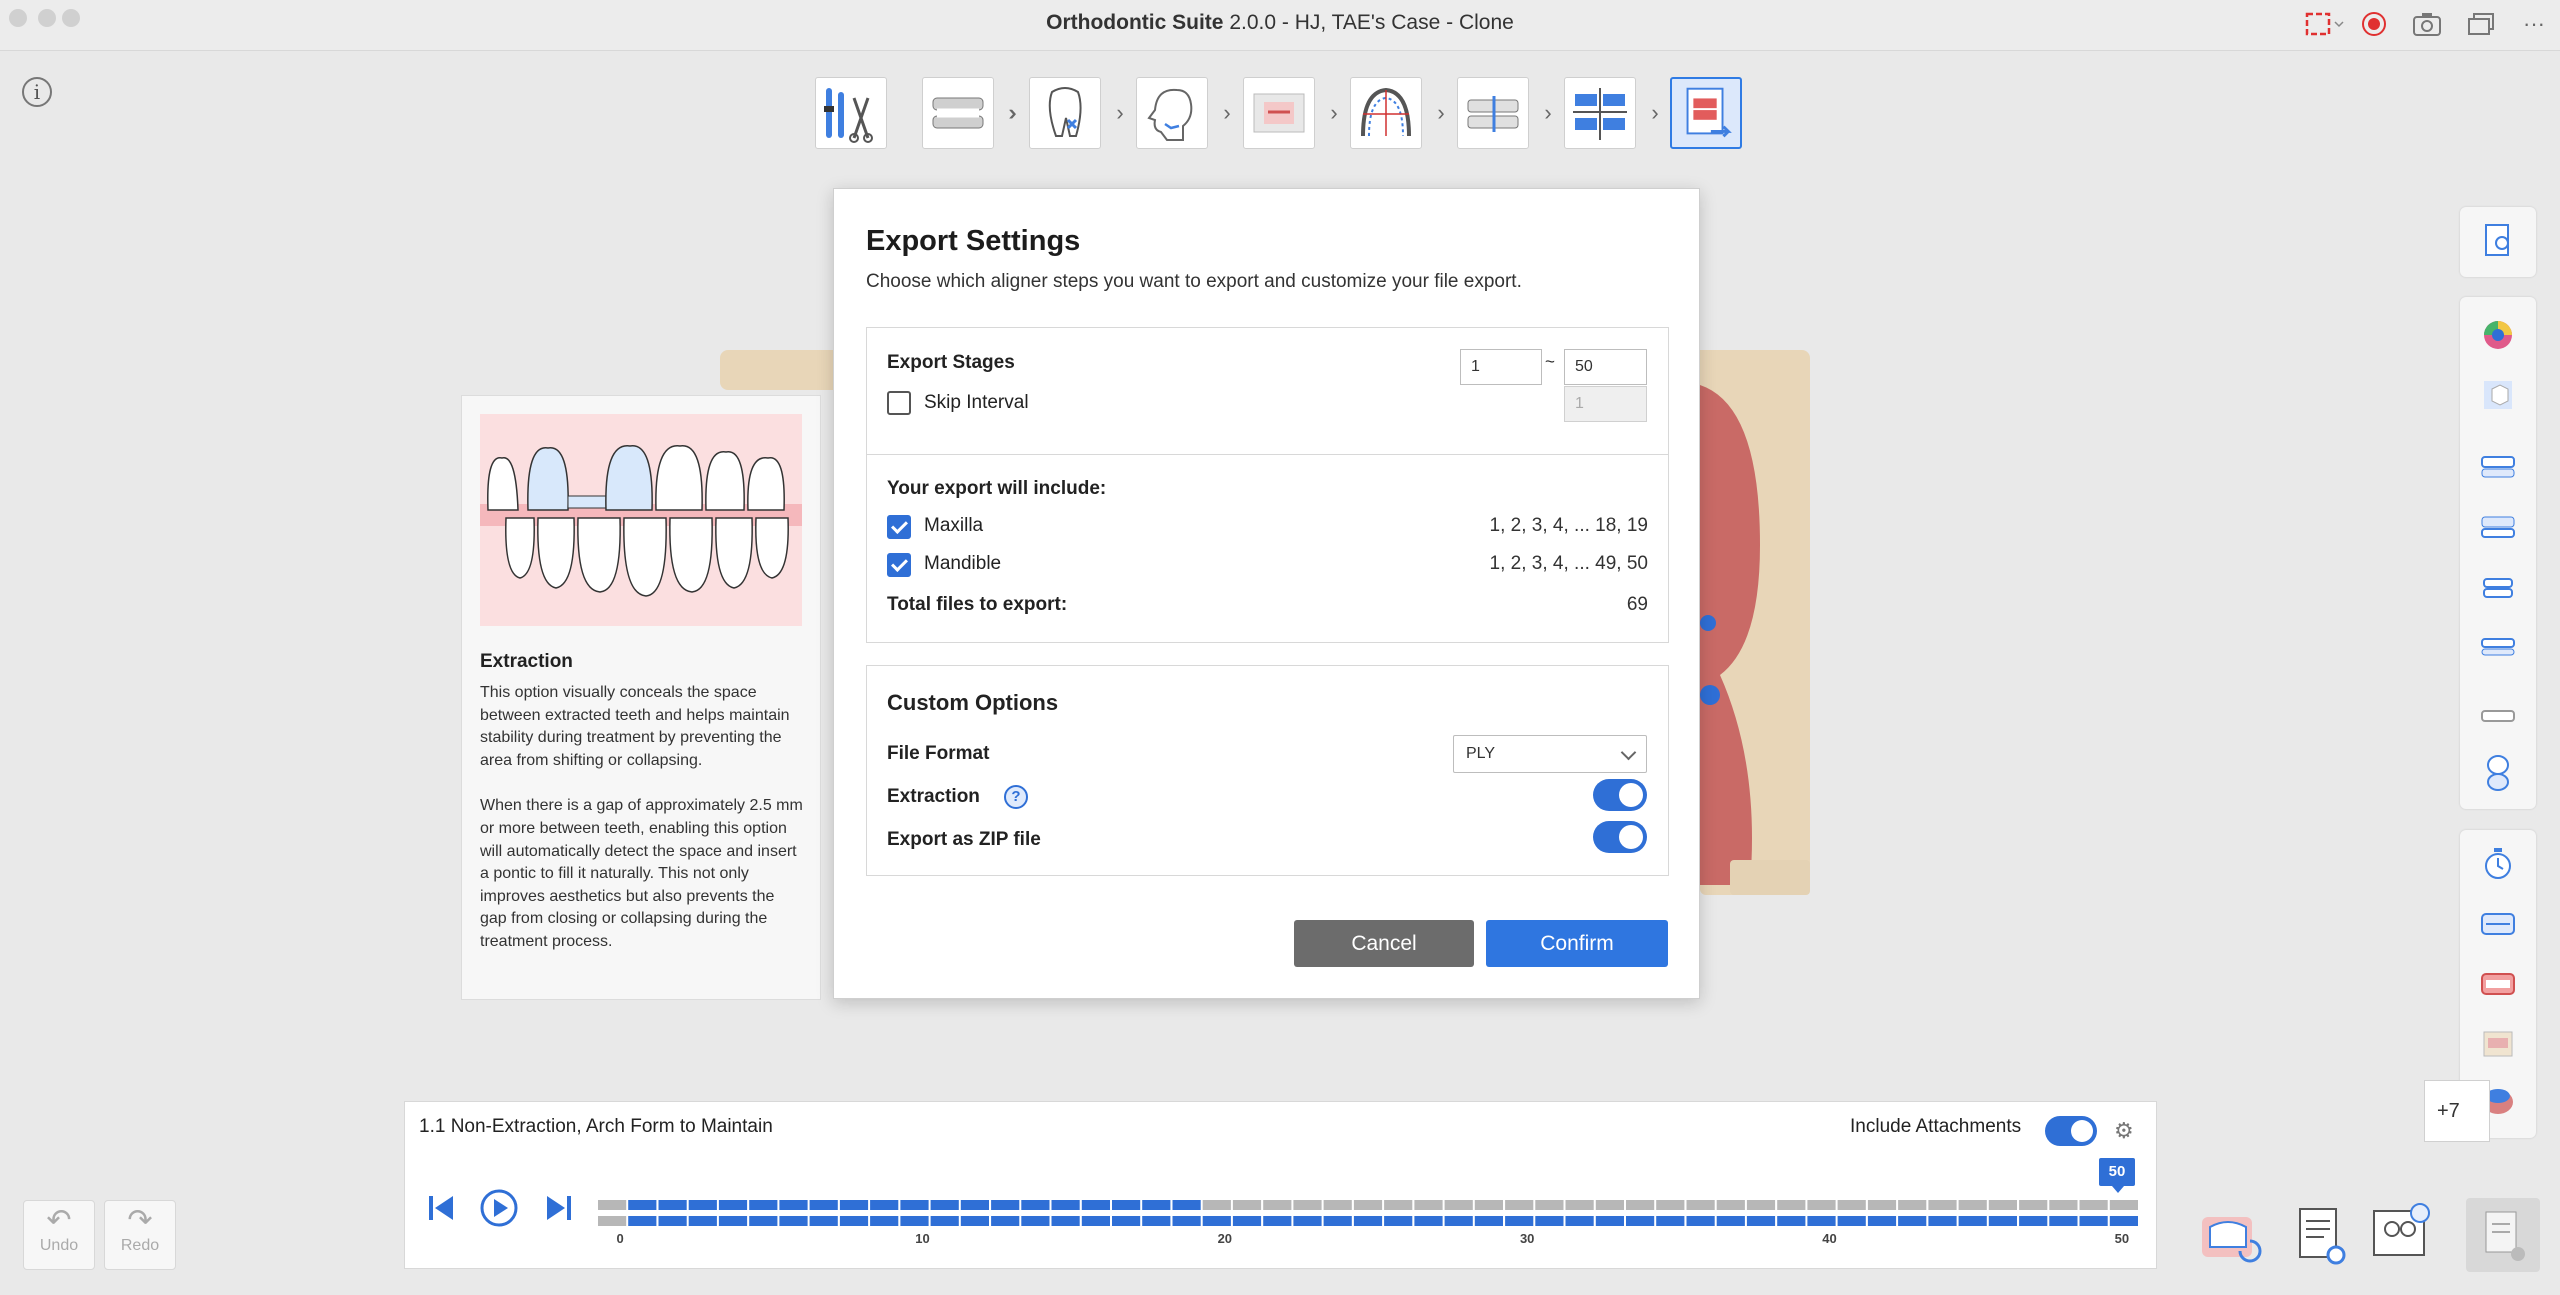 The image size is (2560, 1295). Describe the element at coordinates (1016, 797) in the screenshot. I see `help-question-icon: ?` at that location.